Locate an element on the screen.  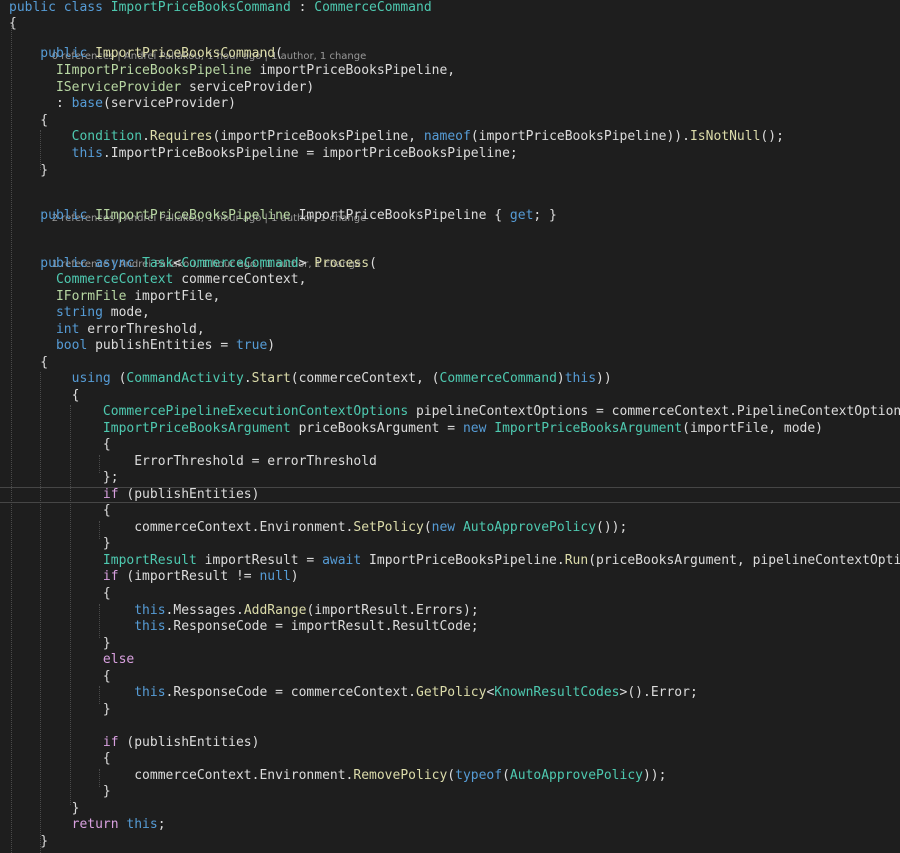
code-token: null is located at coordinates (275, 576).